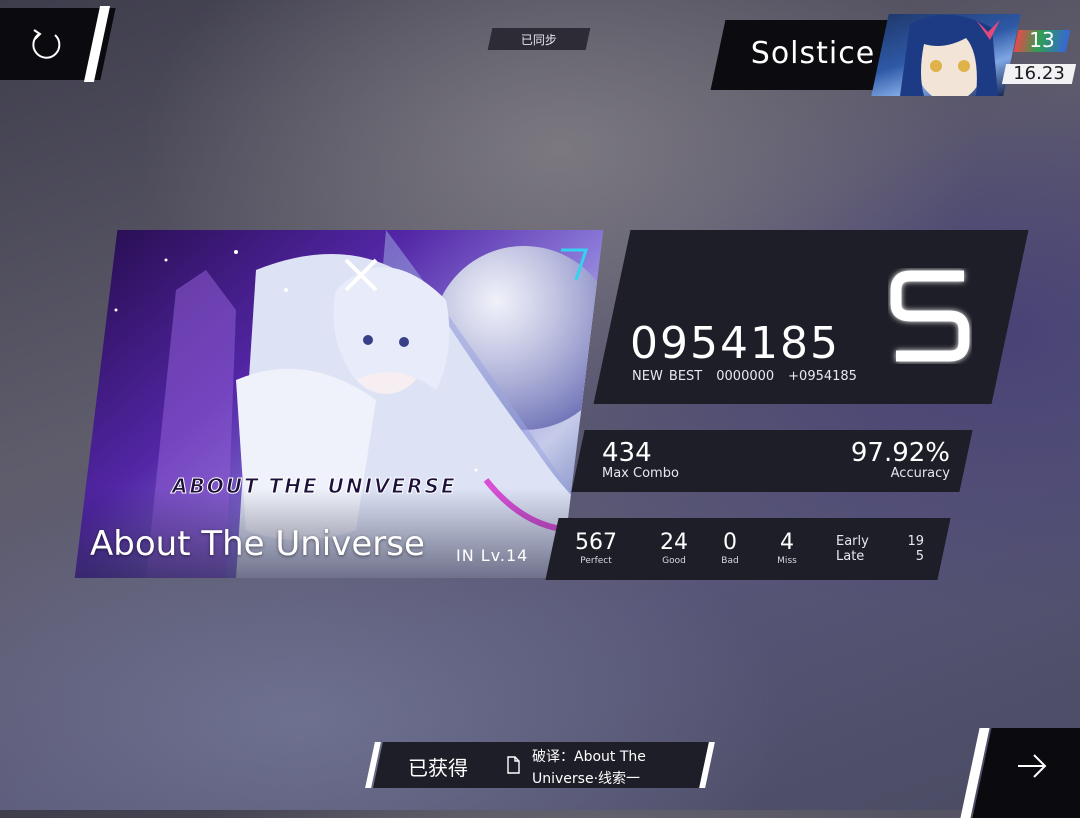  Describe the element at coordinates (257, 544) in the screenshot. I see `song-title: About The Universe` at that location.